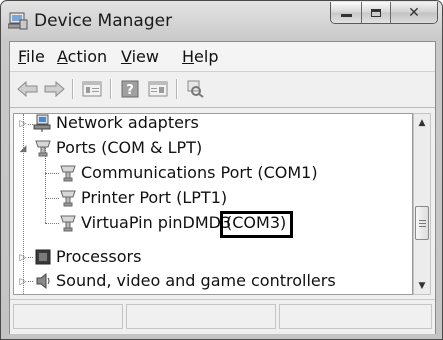 This screenshot has height=340, width=443. I want to click on device-manager-app-icon, so click(18, 21).